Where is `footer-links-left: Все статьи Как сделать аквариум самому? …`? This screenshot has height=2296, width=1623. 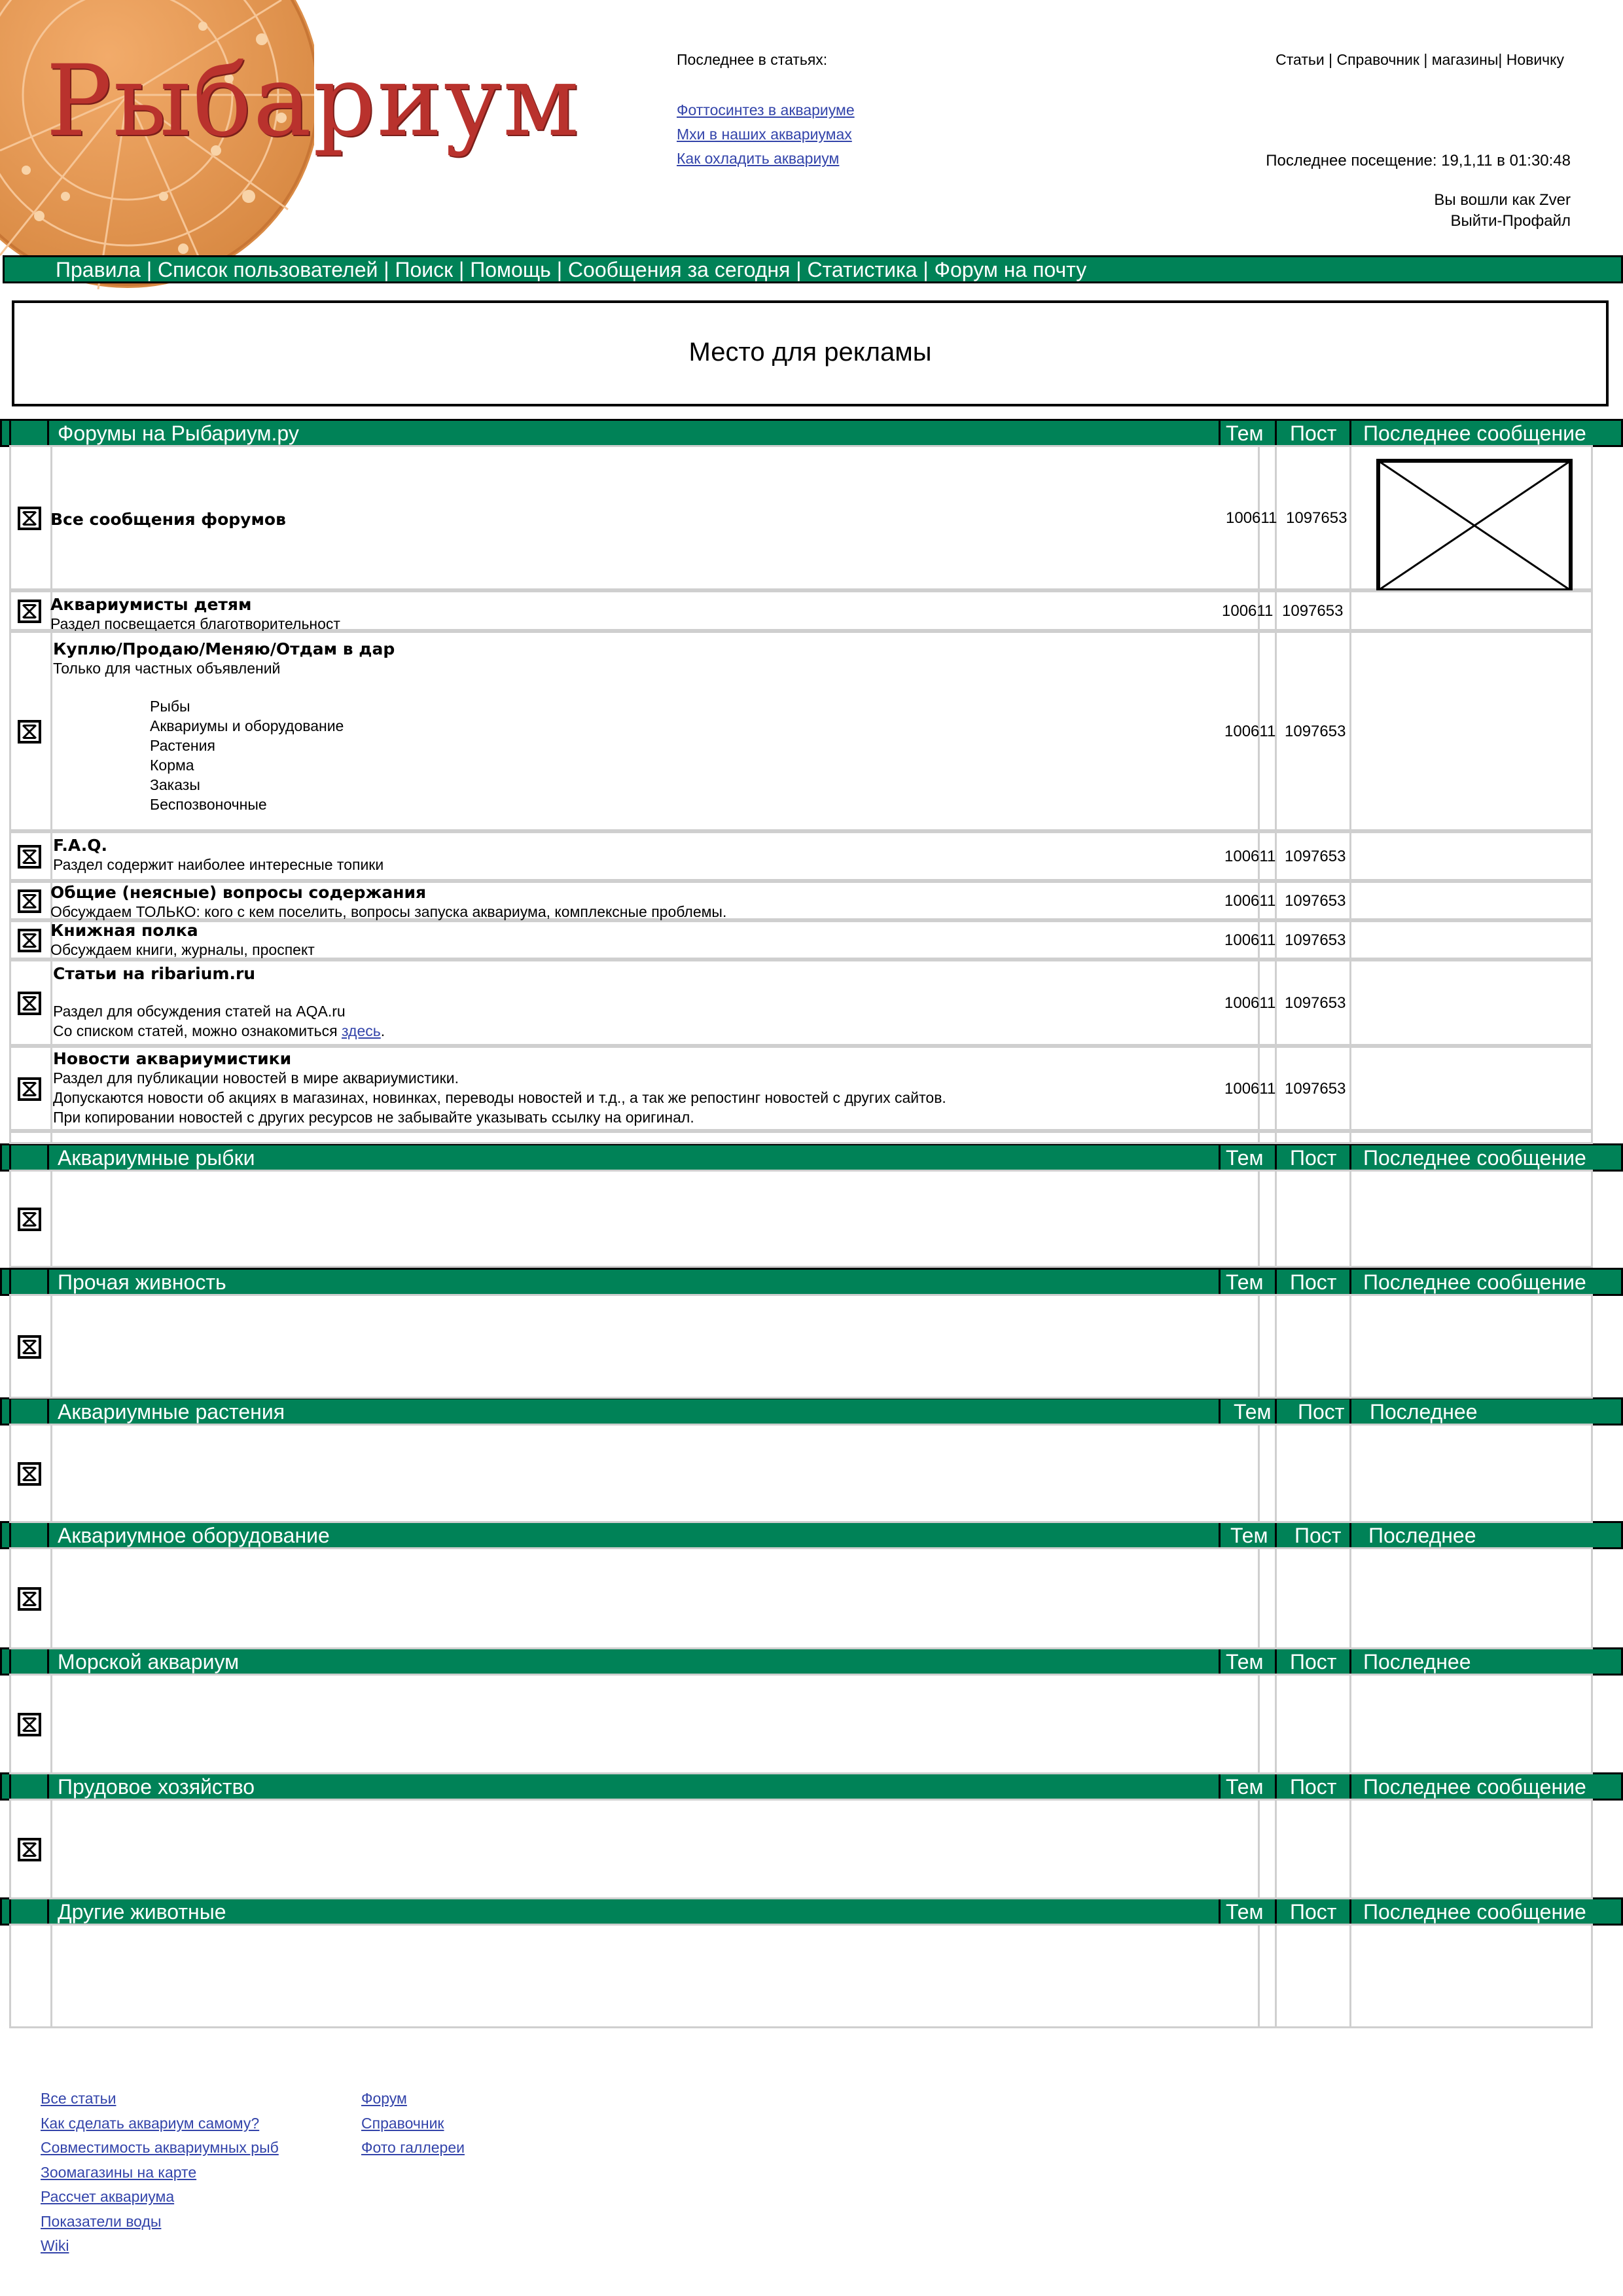 footer-links-left: Все статьи Как сделать аквариум самому? … is located at coordinates (160, 2173).